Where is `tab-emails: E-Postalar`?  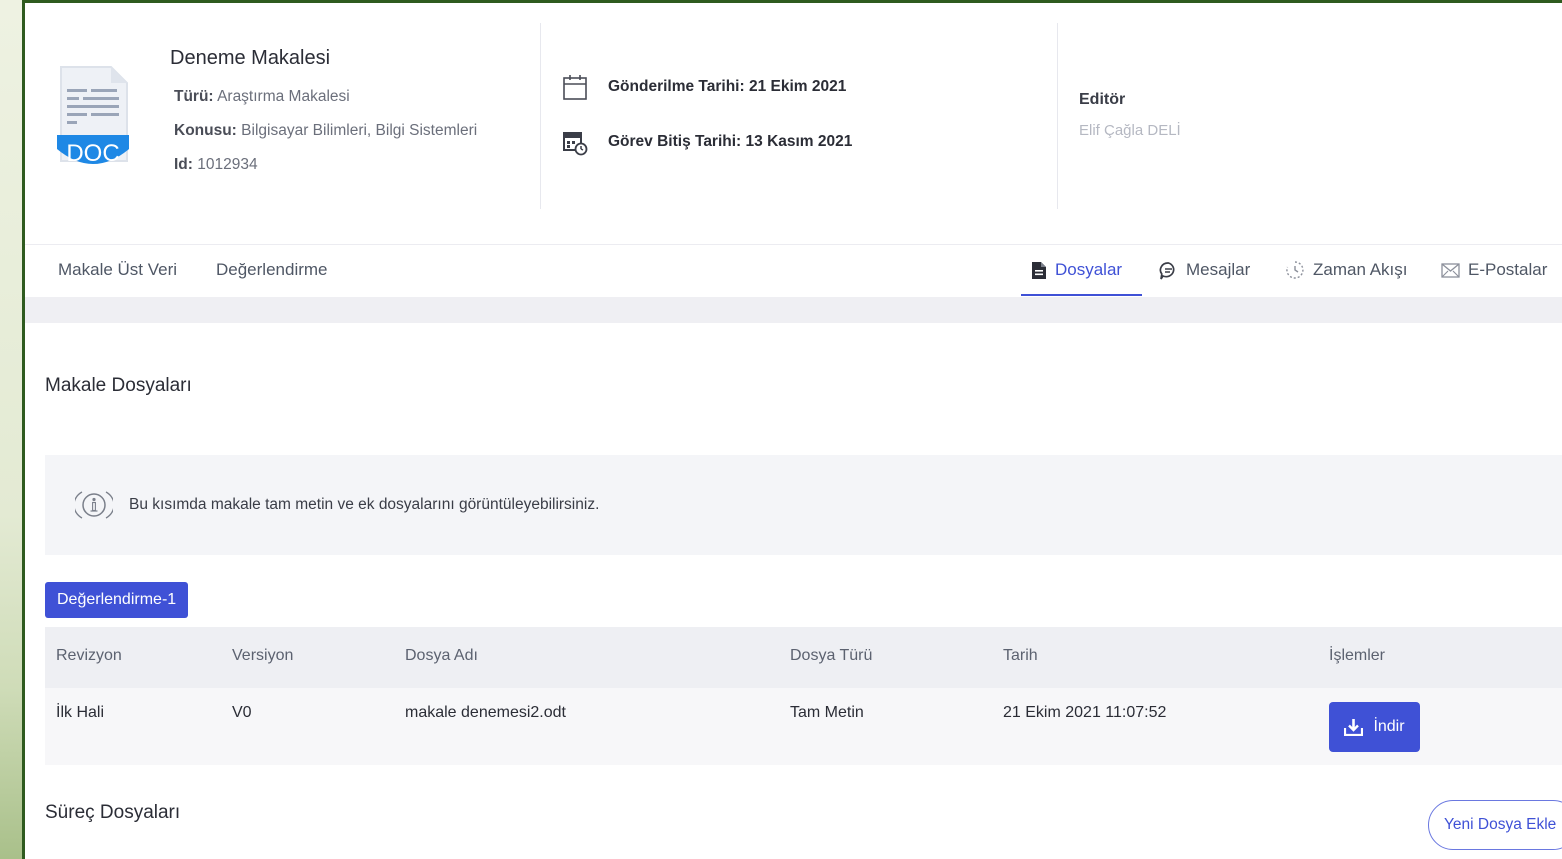 tab-emails: E-Postalar is located at coordinates (1494, 270).